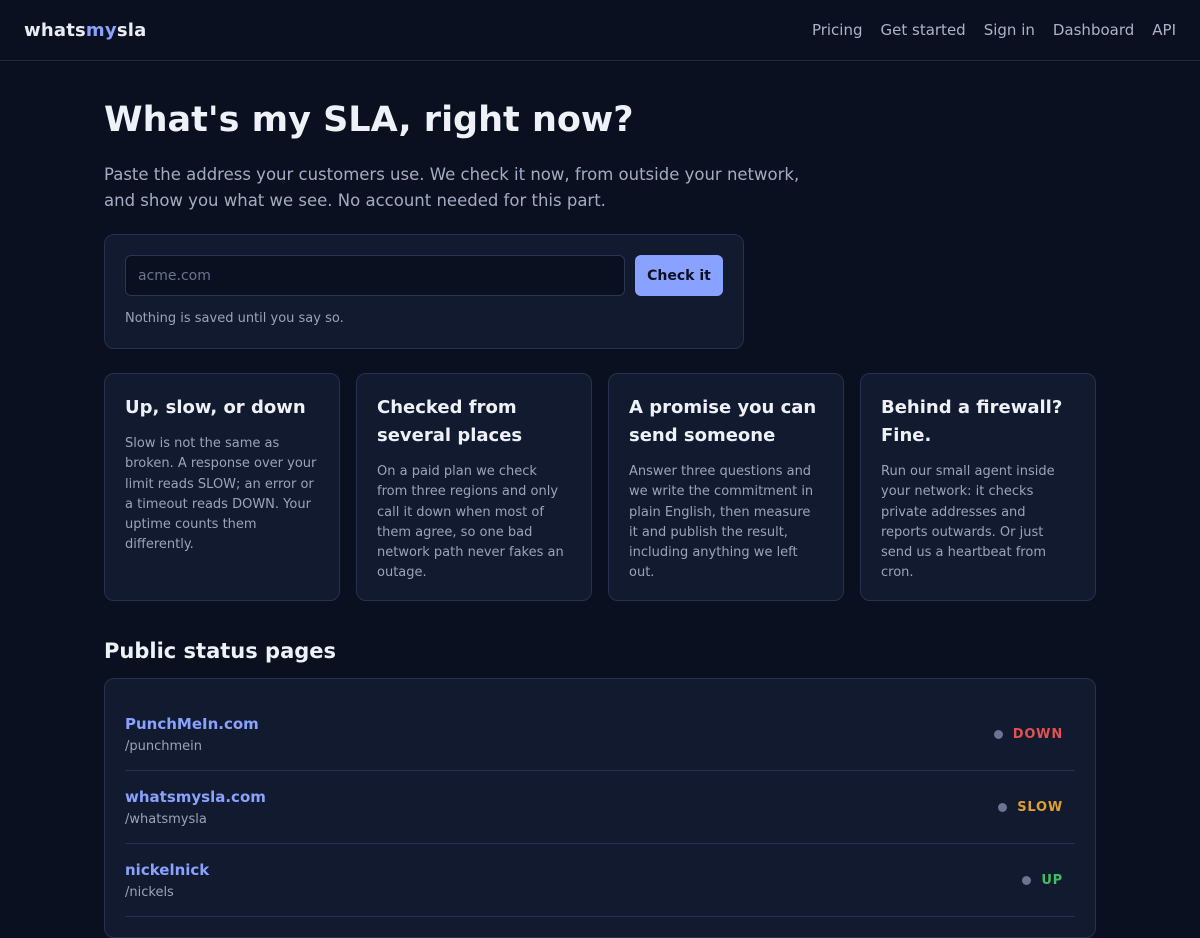 This screenshot has width=1200, height=938. What do you see at coordinates (923, 30) in the screenshot?
I see `nav-link-get-started: Get started` at bounding box center [923, 30].